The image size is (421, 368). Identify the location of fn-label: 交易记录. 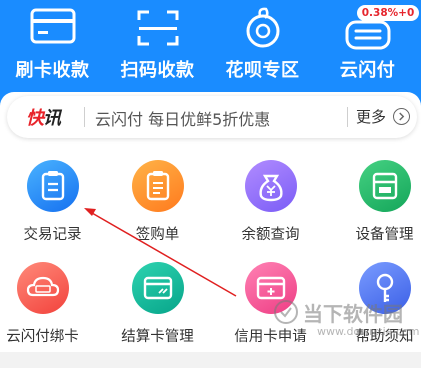
(52, 235).